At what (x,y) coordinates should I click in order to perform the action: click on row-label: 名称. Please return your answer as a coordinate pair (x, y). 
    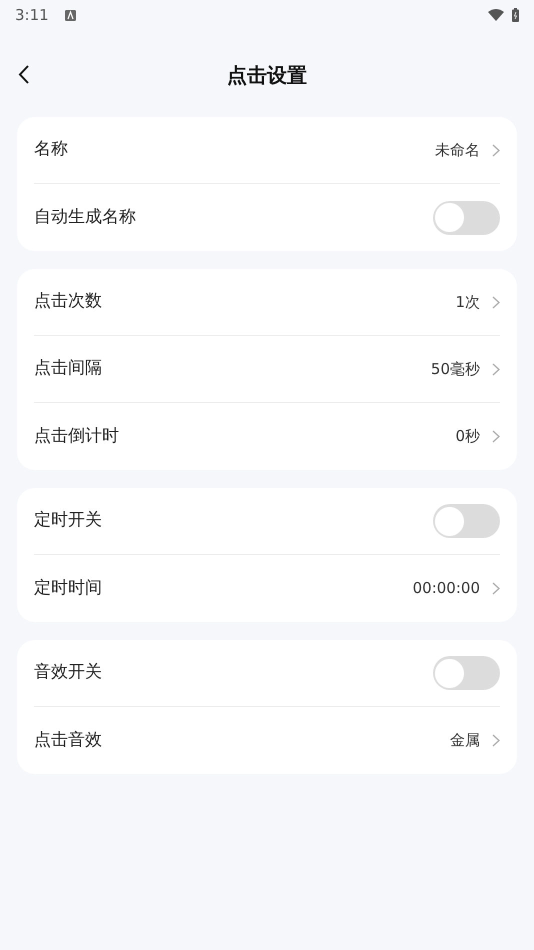
    Looking at the image, I should click on (51, 150).